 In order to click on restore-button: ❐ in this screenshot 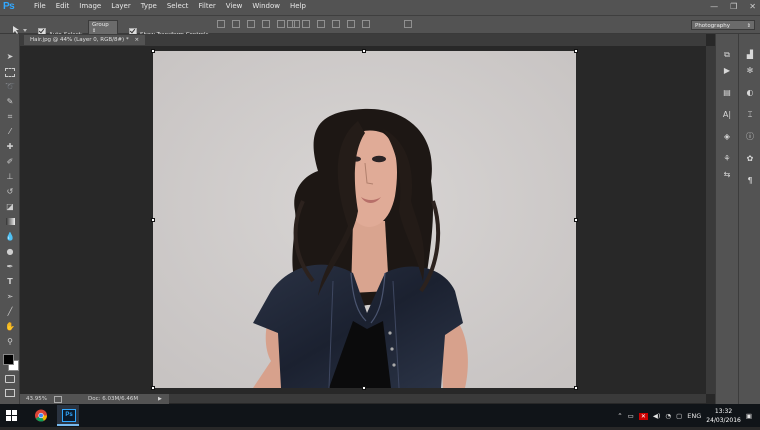, I will do `click(733, 6)`.